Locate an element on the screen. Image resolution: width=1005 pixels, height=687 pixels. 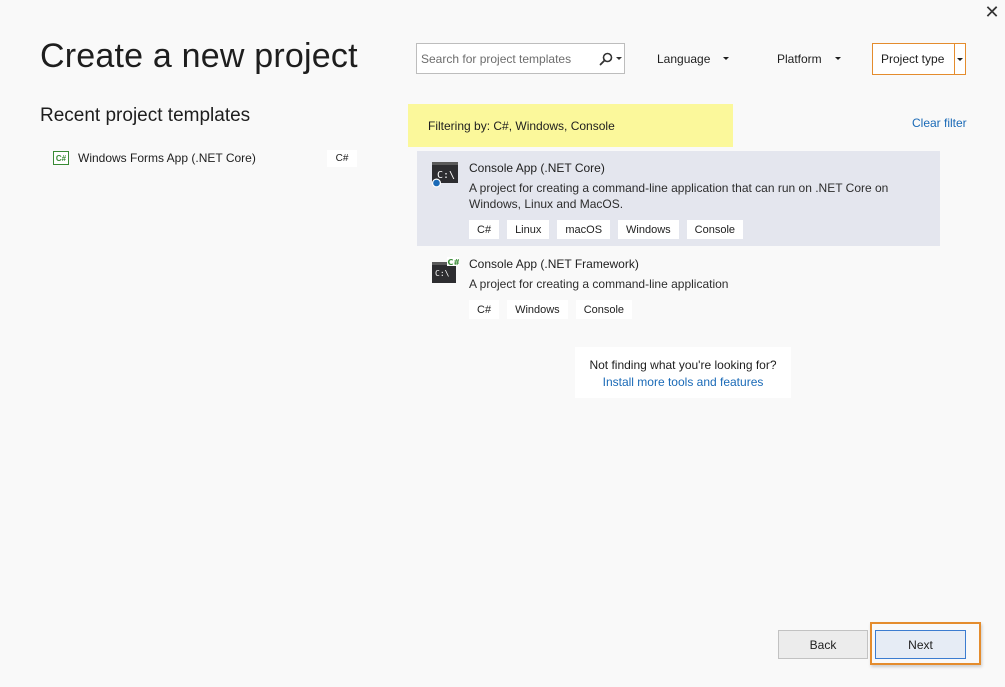
language-filter-dropdown: Language is located at coordinates (693, 58).